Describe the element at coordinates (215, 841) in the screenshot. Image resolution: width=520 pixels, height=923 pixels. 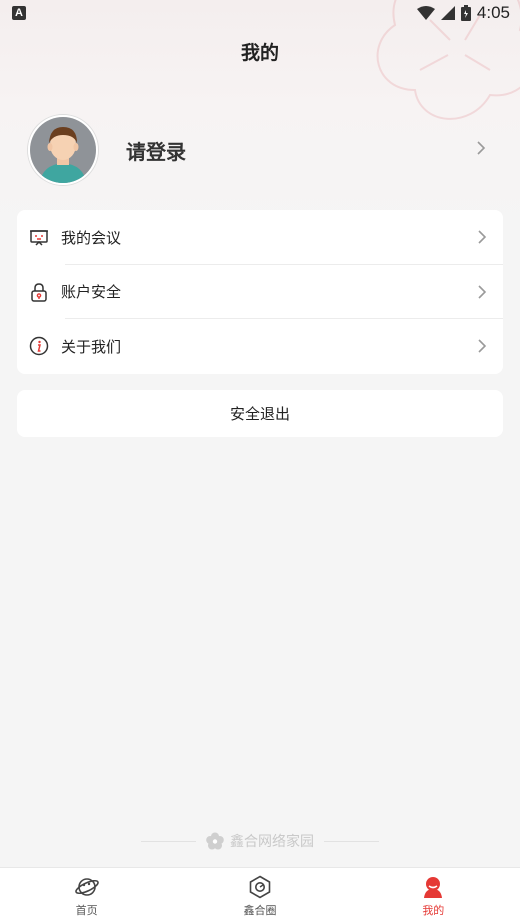
I see `brand-logo-icon` at that location.